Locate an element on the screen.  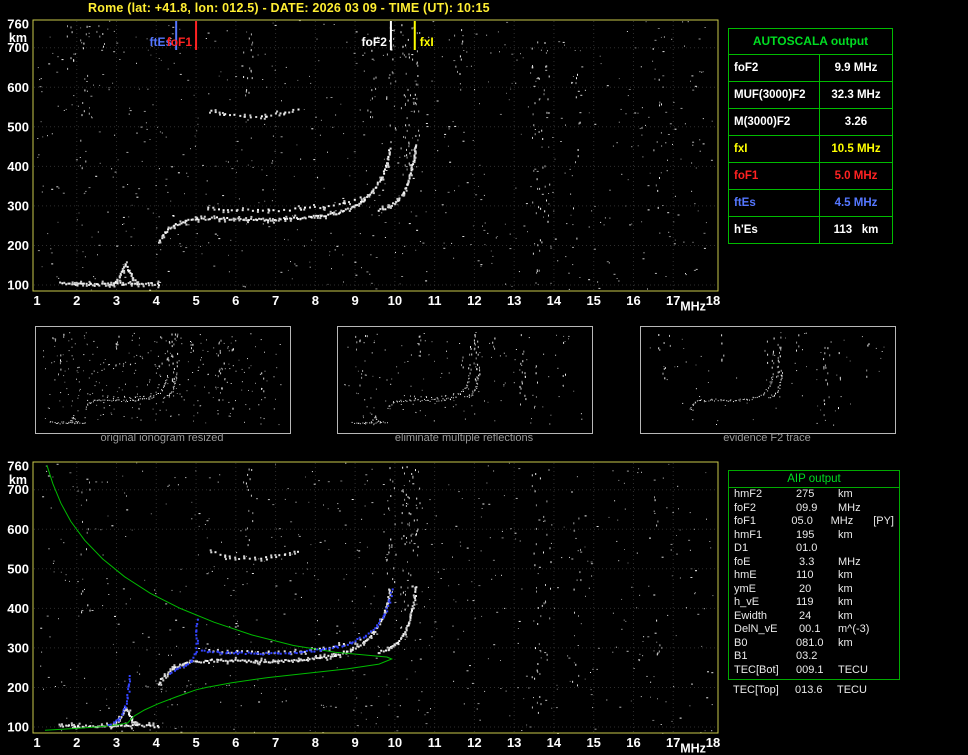
aip-row-hve: h_vE 119 km is located at coordinates (814, 603).